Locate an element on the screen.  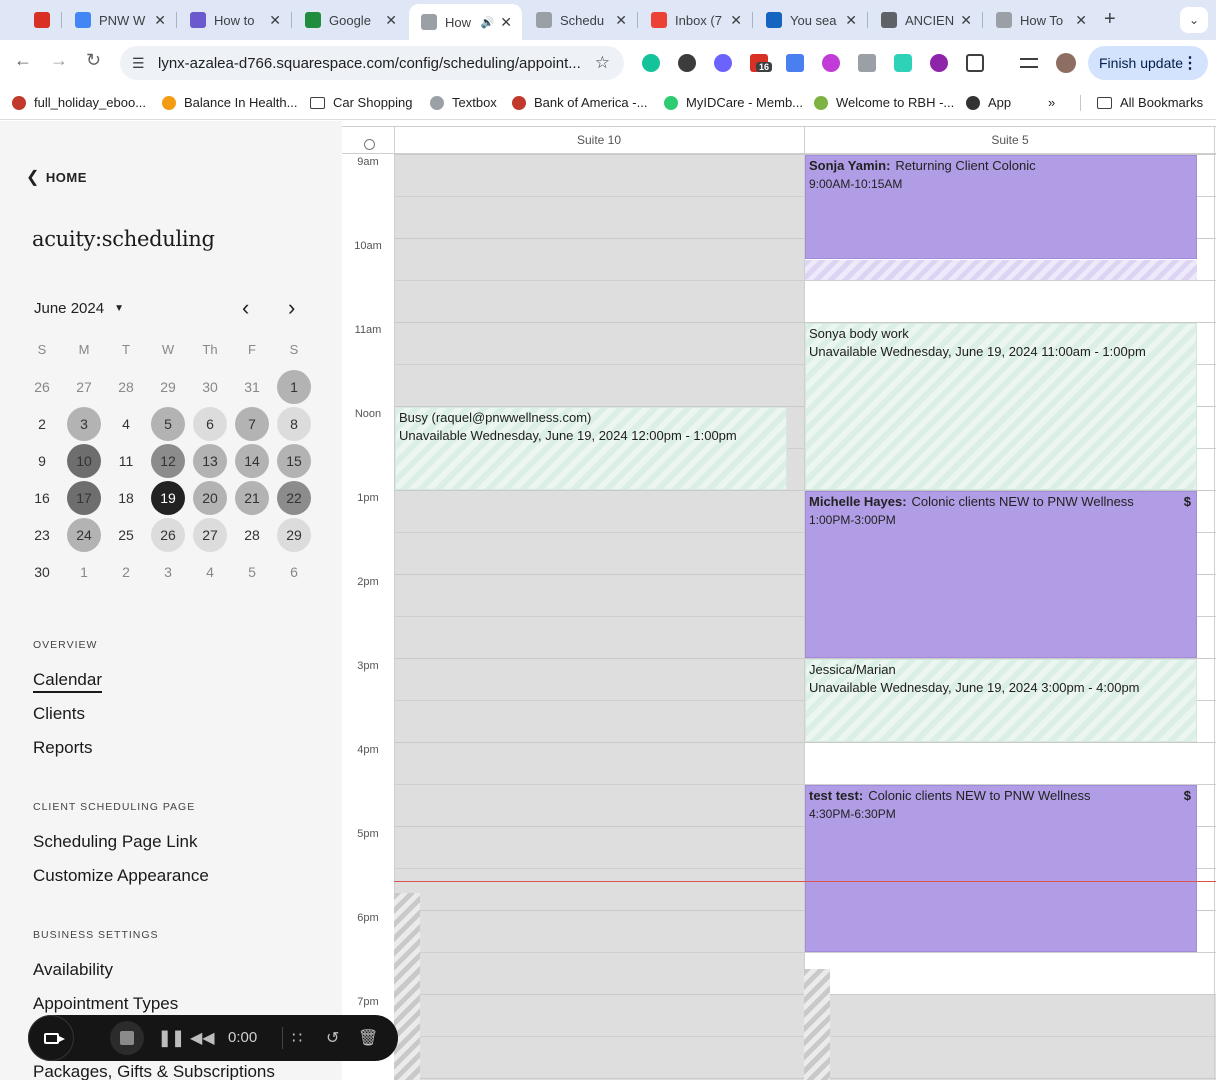
grammarly-extension-icon is located at coordinates (651, 63).